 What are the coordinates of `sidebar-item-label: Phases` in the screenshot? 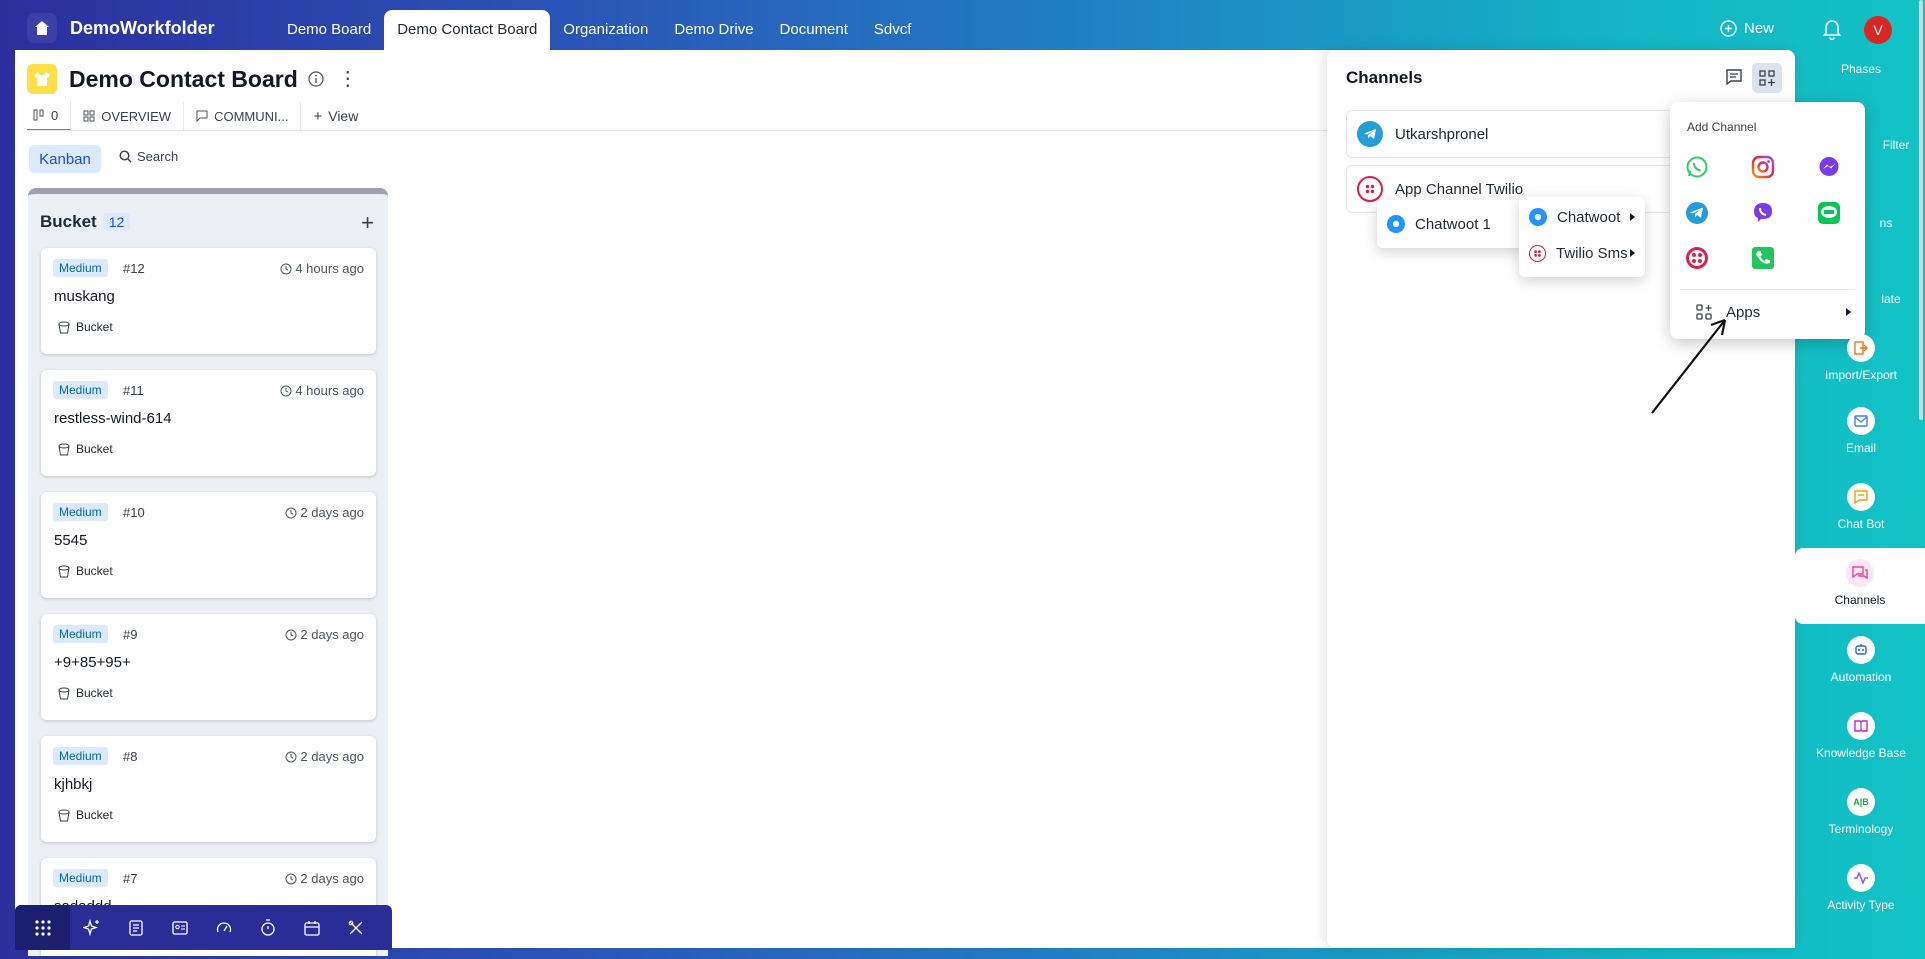 It's located at (1861, 69).